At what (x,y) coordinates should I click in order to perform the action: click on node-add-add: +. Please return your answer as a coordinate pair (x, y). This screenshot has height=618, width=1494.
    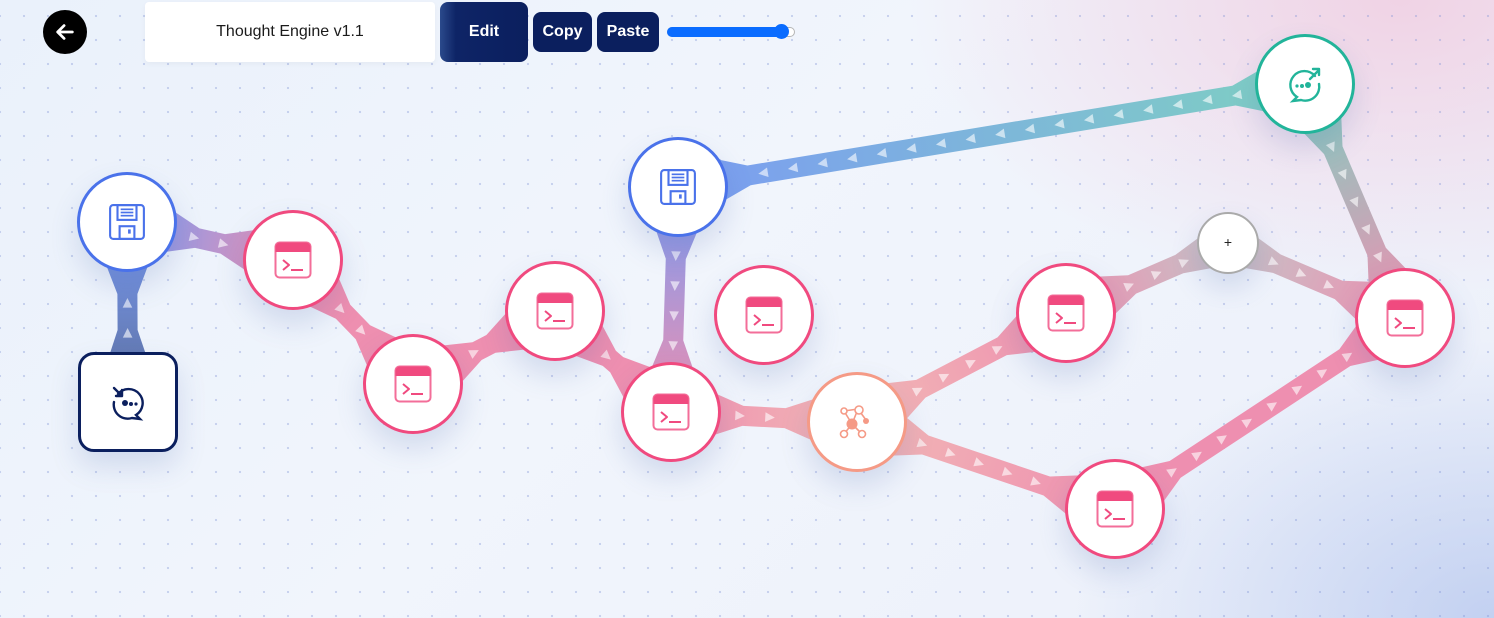
    Looking at the image, I should click on (1228, 243).